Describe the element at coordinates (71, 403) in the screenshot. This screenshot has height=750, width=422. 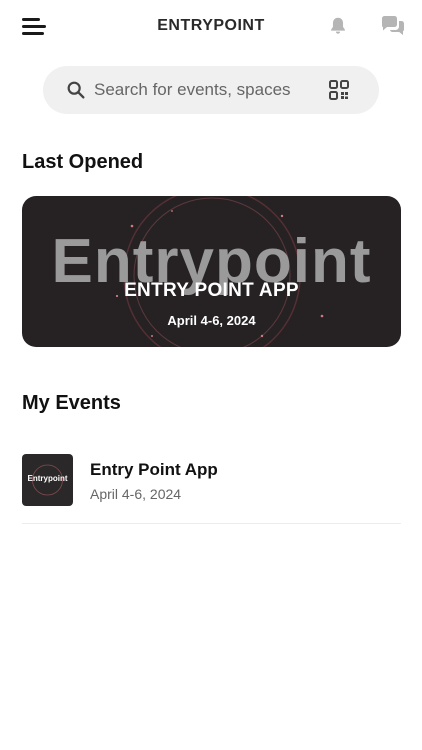
I see `my-events-heading: My Events` at that location.